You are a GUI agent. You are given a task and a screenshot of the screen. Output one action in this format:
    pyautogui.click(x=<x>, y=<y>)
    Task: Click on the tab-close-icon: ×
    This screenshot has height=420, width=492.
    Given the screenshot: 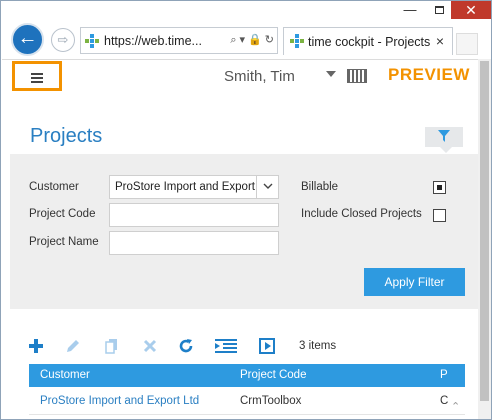 What is the action you would take?
    pyautogui.click(x=440, y=41)
    